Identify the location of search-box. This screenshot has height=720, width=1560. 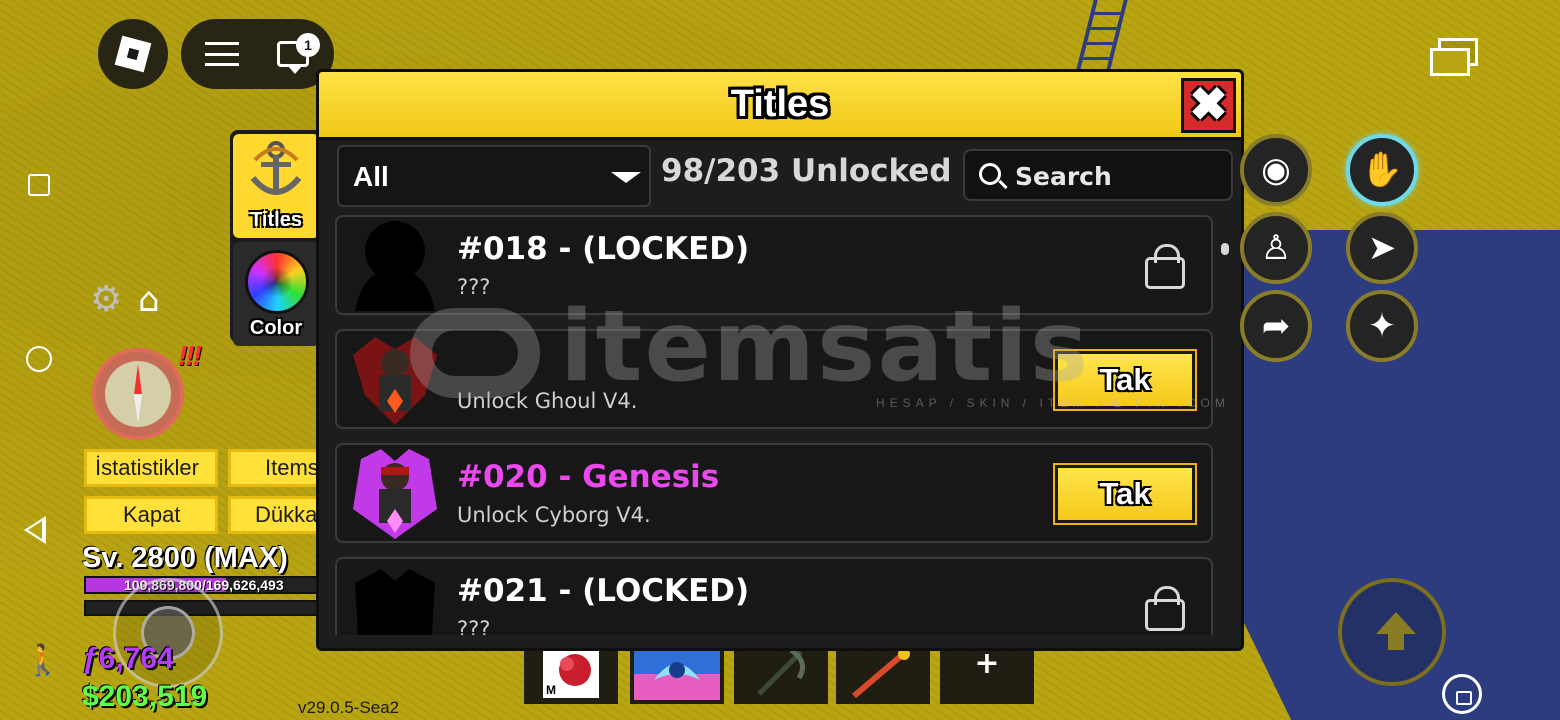
(1098, 175).